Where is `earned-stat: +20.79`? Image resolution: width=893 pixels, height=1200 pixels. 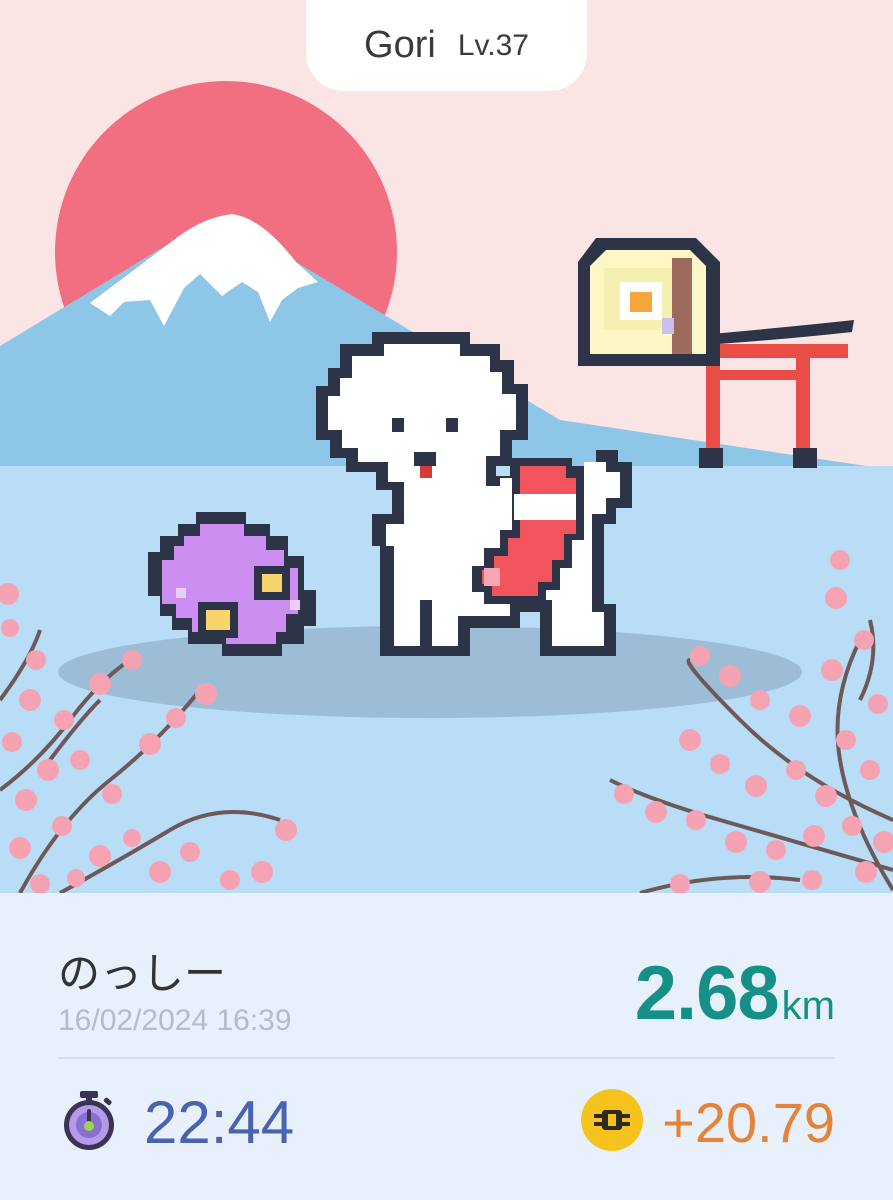 earned-stat: +20.79 is located at coordinates (707, 1122).